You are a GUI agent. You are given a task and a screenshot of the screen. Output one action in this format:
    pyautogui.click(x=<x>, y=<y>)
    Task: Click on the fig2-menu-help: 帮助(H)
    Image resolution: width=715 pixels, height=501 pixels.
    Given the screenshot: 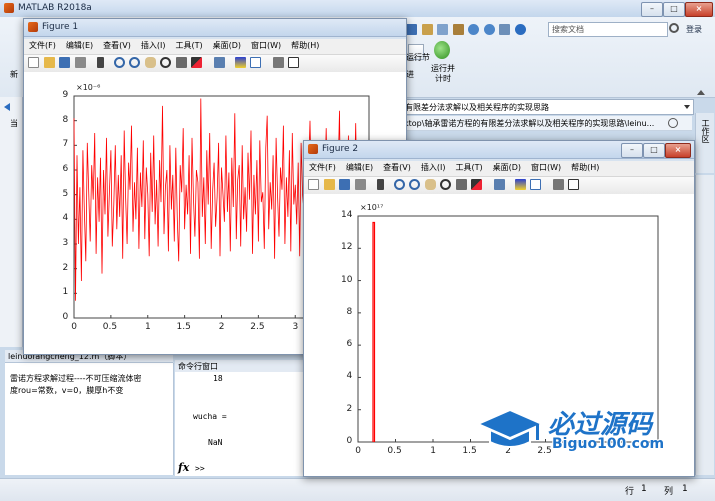 What is the action you would take?
    pyautogui.click(x=585, y=168)
    